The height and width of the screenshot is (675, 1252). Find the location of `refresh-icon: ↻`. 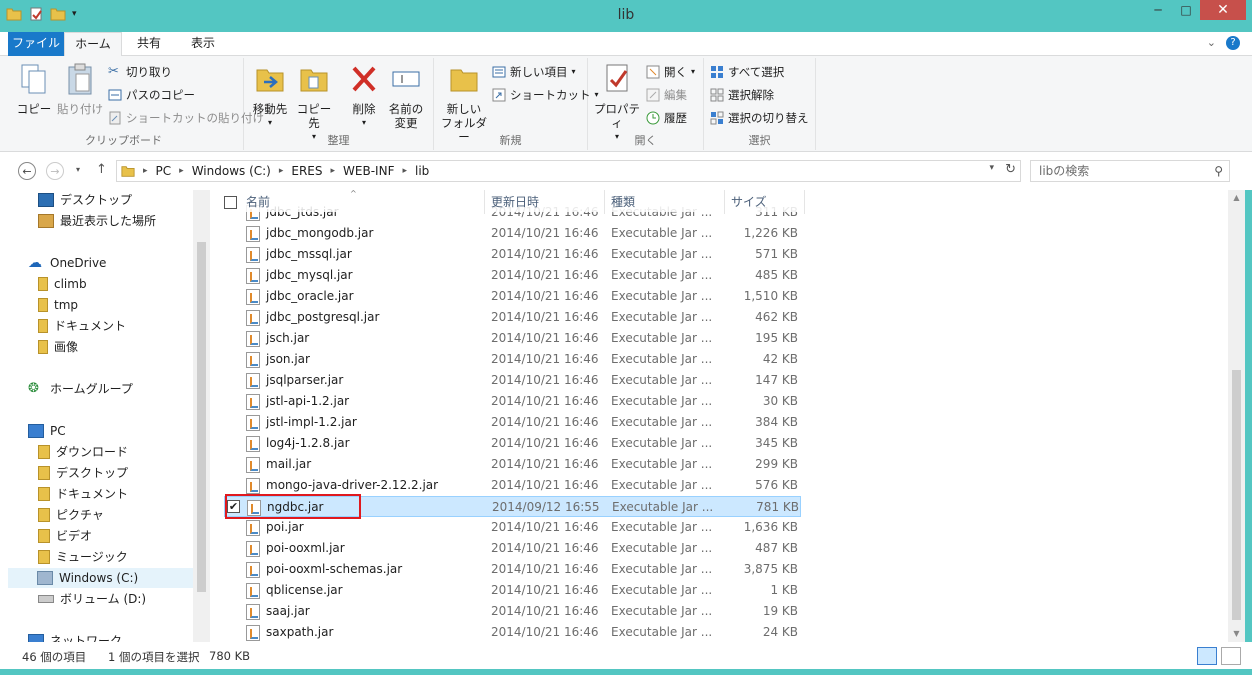

refresh-icon: ↻ is located at coordinates (1010, 169).